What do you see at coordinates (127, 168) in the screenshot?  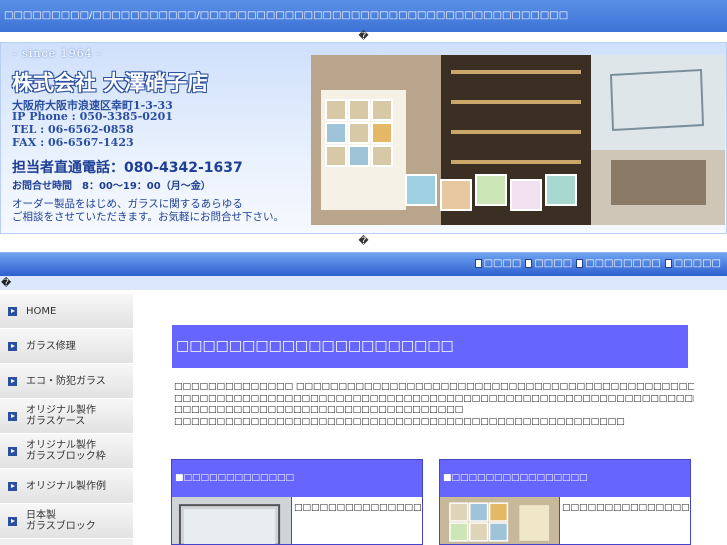 I see `direct-phone: 担当者直通電話：080-4342-1637` at bounding box center [127, 168].